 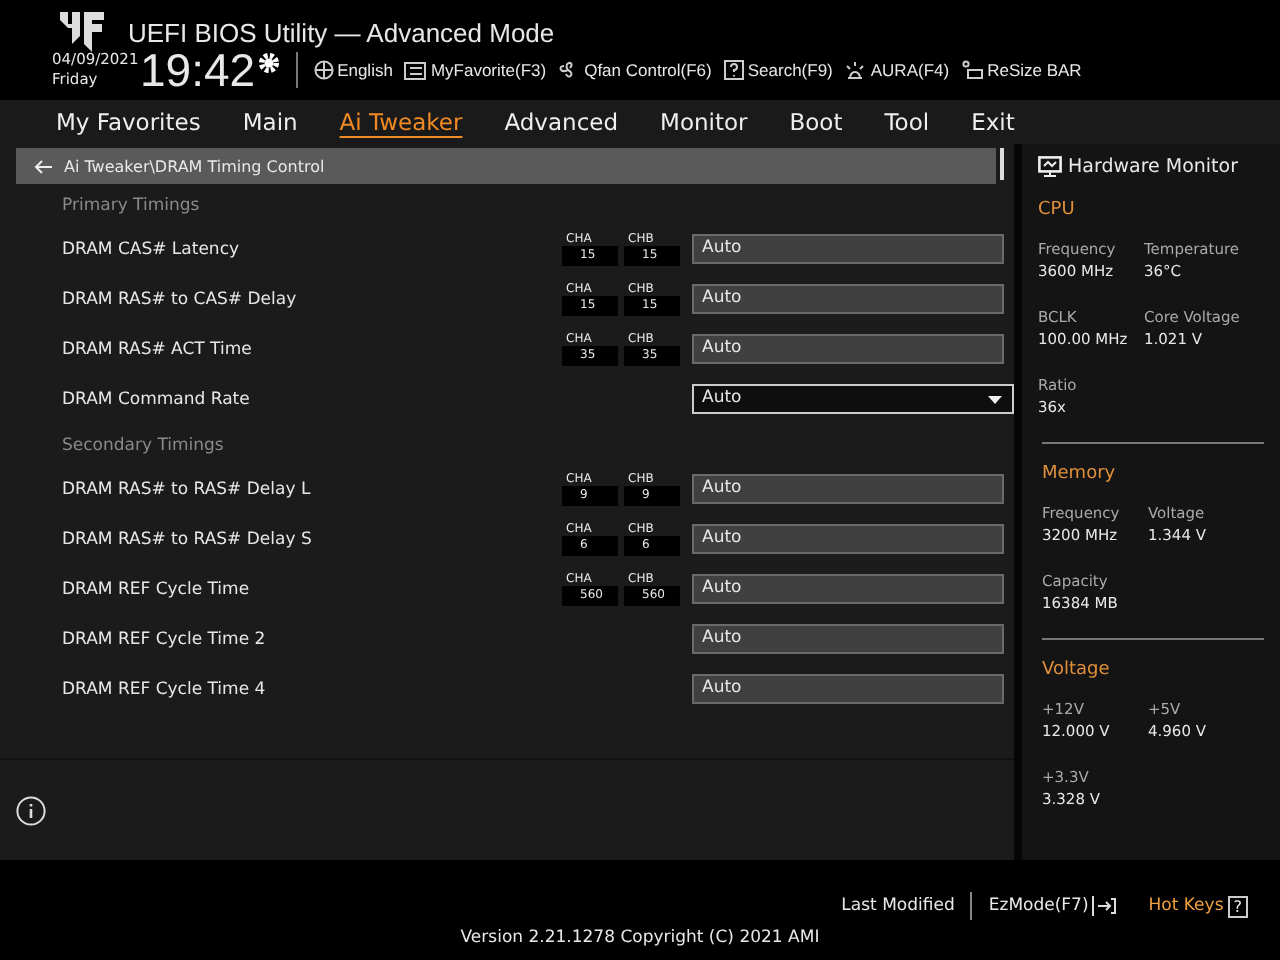 I want to click on section-heading: Primary Timings, so click(x=132, y=207).